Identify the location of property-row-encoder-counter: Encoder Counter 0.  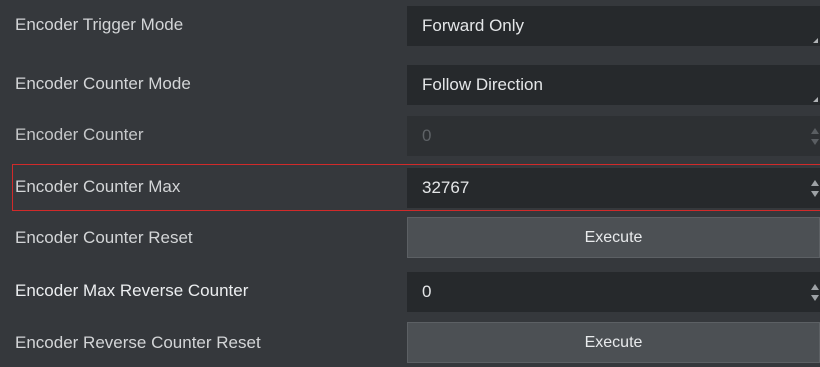
(410, 134).